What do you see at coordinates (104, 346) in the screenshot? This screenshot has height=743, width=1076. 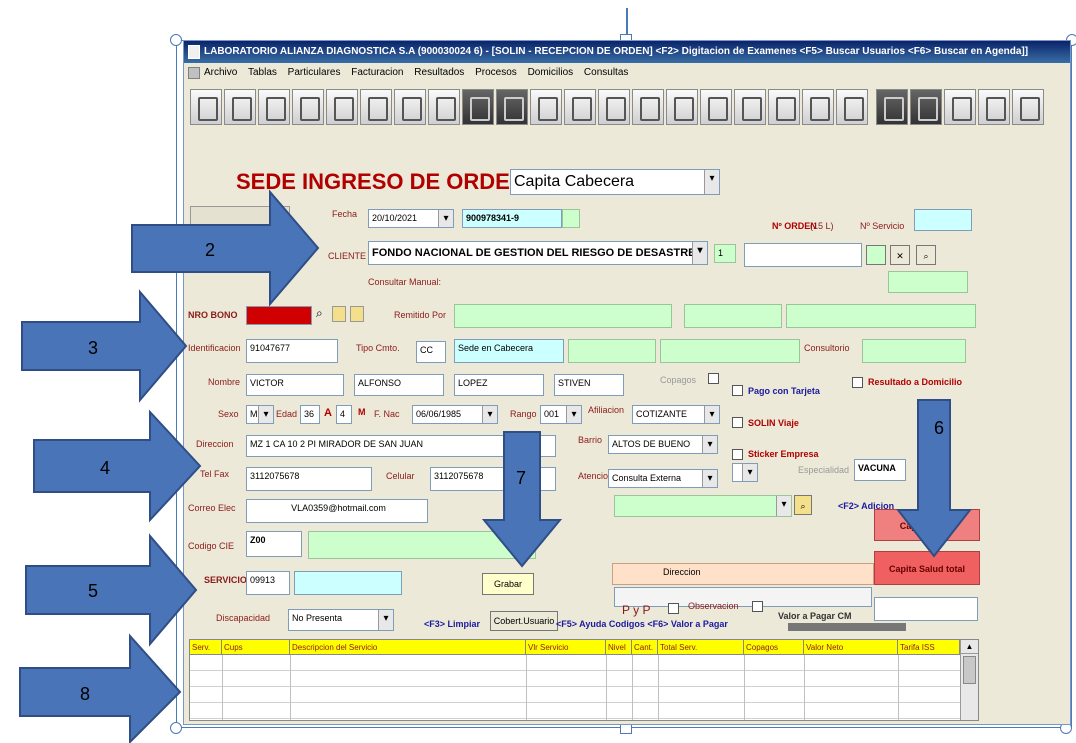 I see `arrow-3: 3` at bounding box center [104, 346].